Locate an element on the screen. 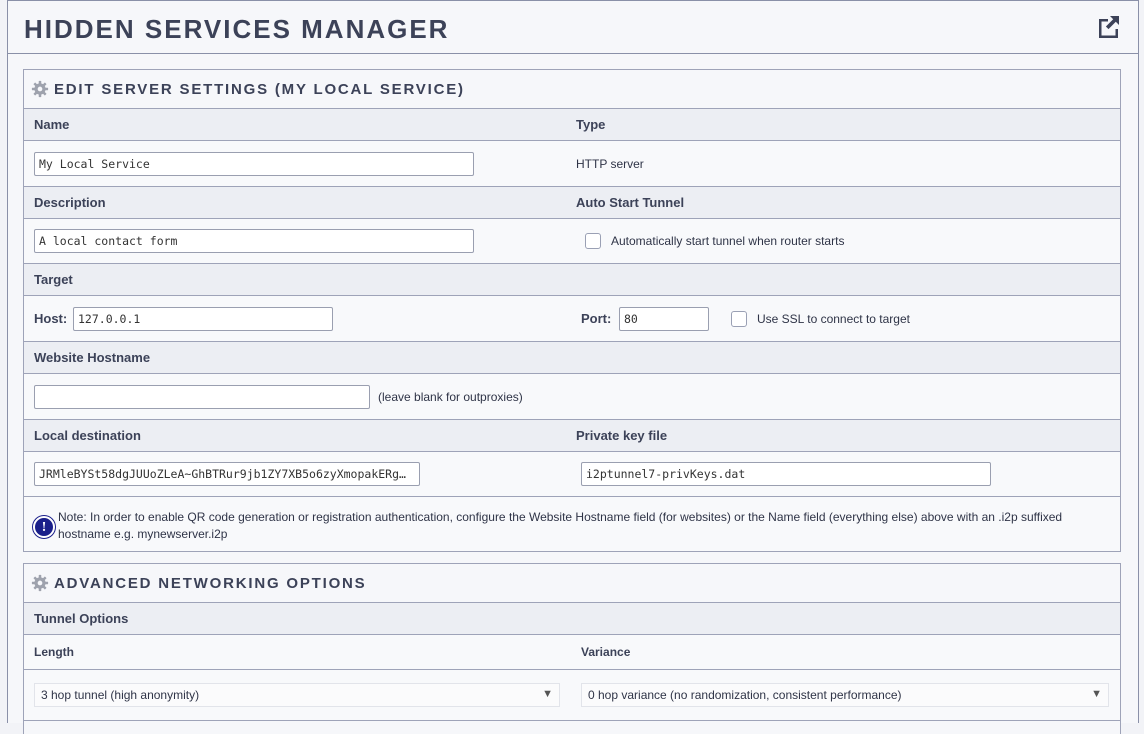 This screenshot has width=1144, height=734. description-field is located at coordinates (254, 241).